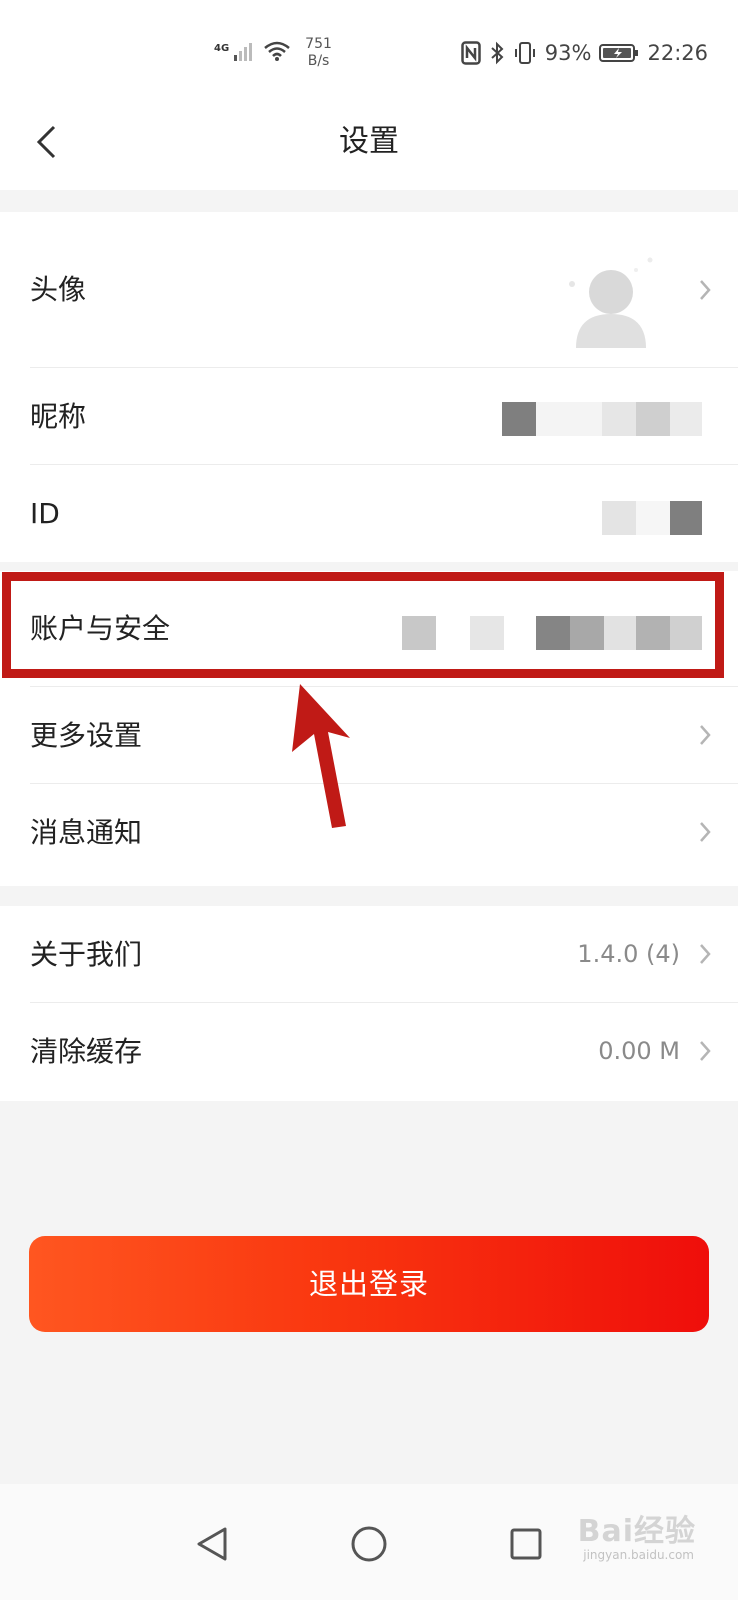  I want to click on watermark-brand: Bai经验, so click(636, 1531).